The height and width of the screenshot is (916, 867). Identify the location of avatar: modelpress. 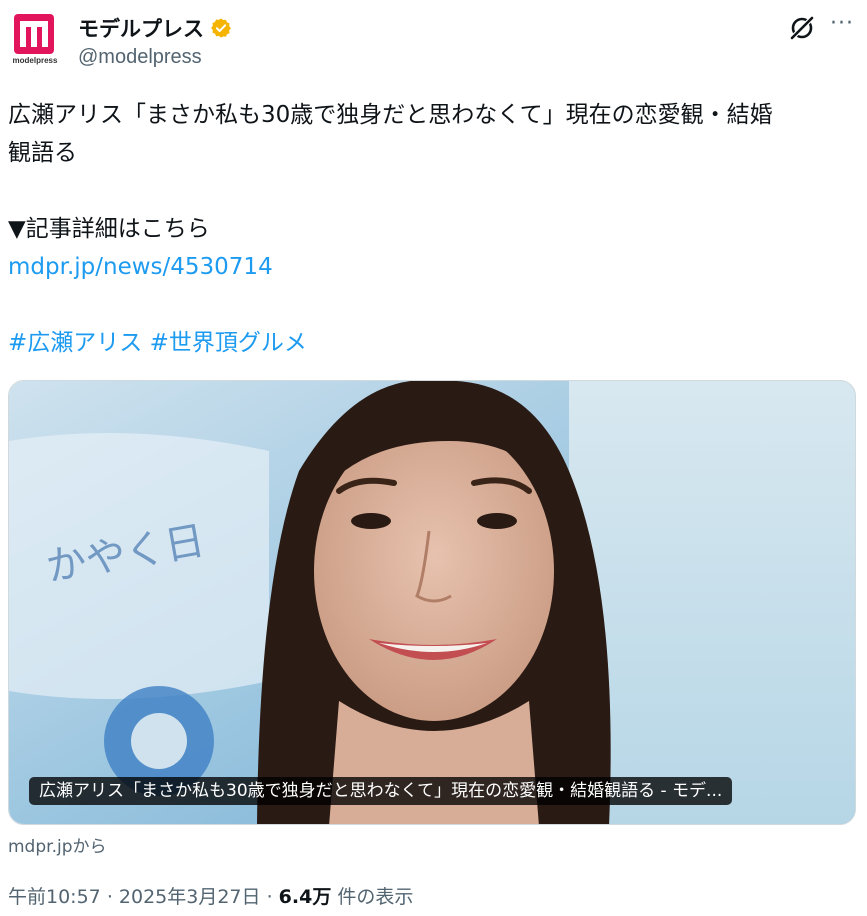
(35, 41).